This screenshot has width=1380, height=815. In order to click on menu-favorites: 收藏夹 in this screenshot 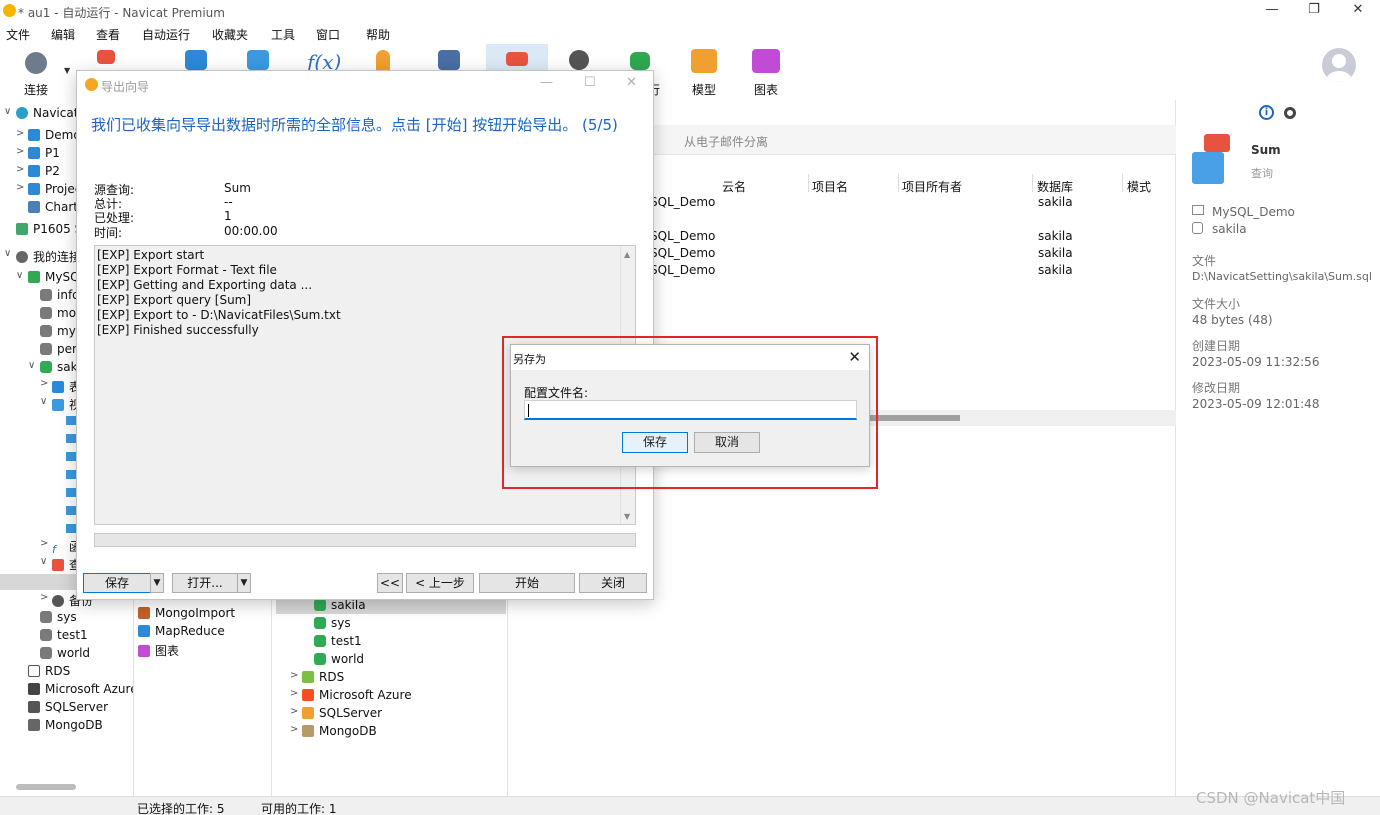, I will do `click(230, 34)`.